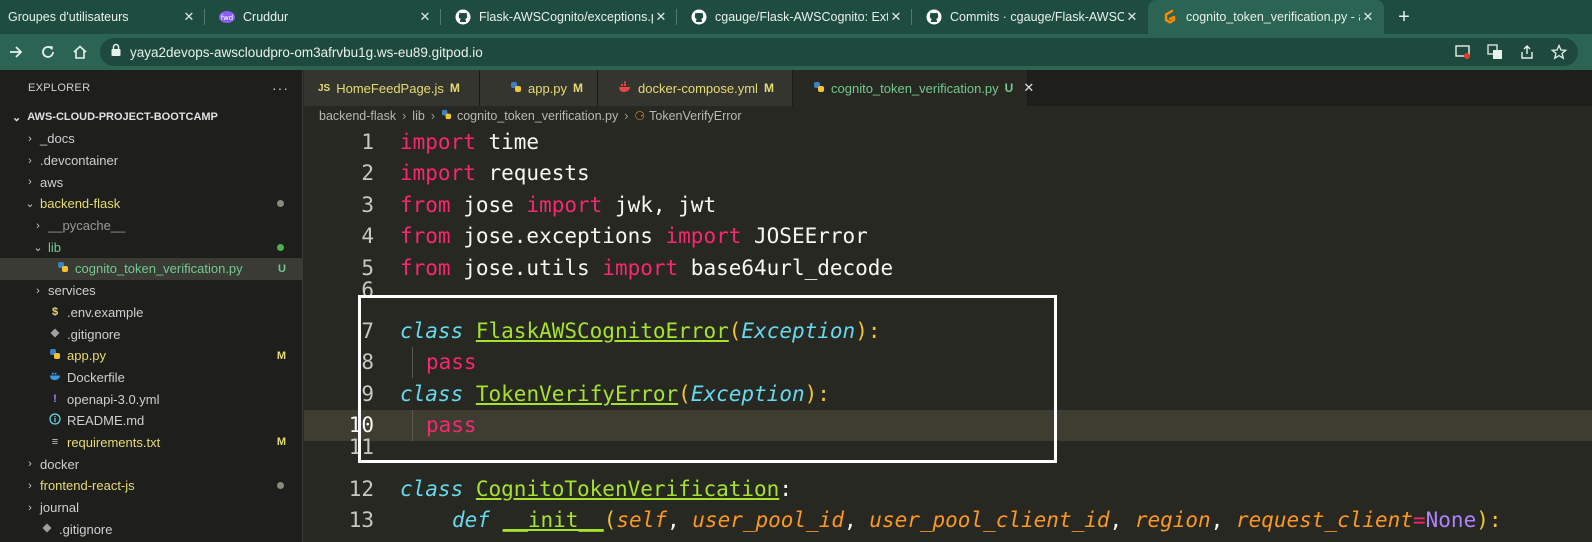 This screenshot has width=1592, height=542. What do you see at coordinates (96, 377) in the screenshot?
I see `explorer-item-label: Dockerfile` at bounding box center [96, 377].